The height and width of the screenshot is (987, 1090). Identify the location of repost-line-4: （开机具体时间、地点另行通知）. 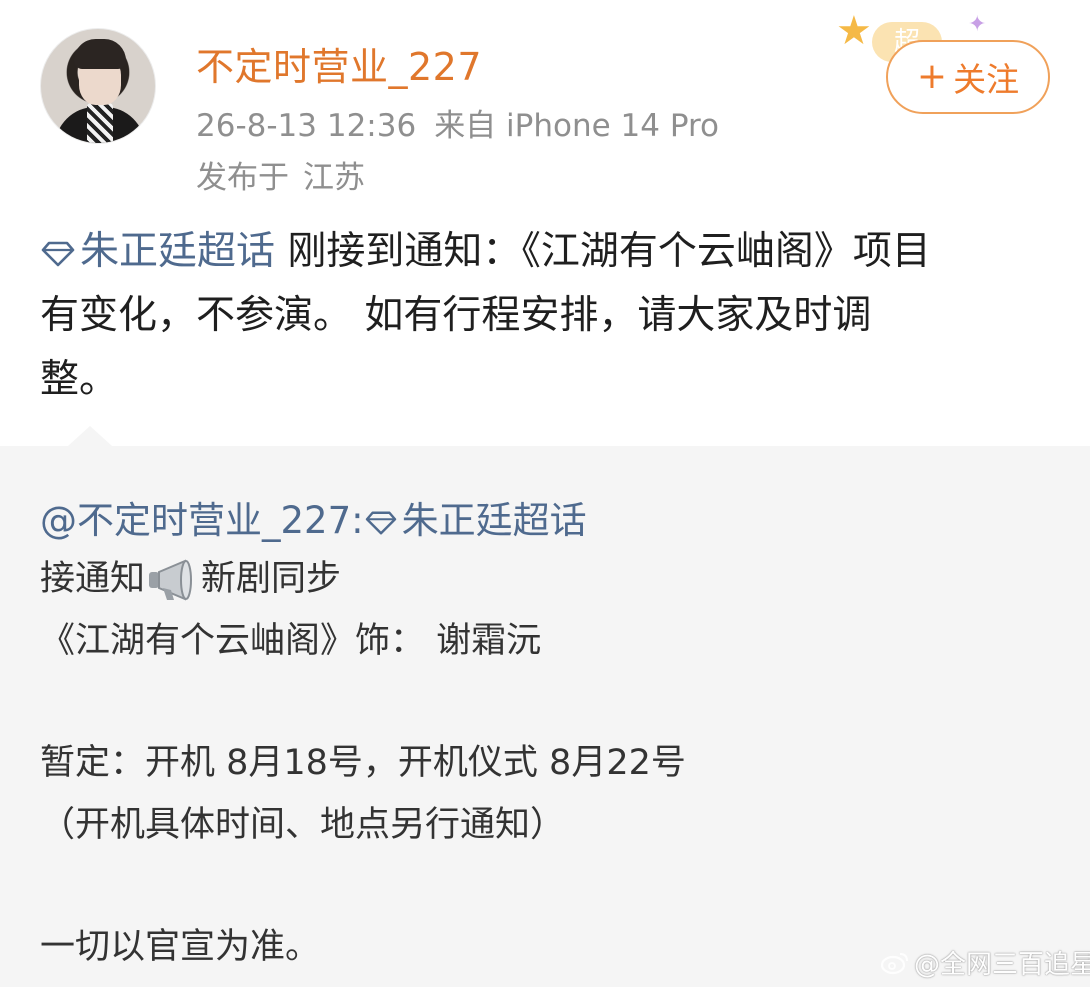
(303, 825).